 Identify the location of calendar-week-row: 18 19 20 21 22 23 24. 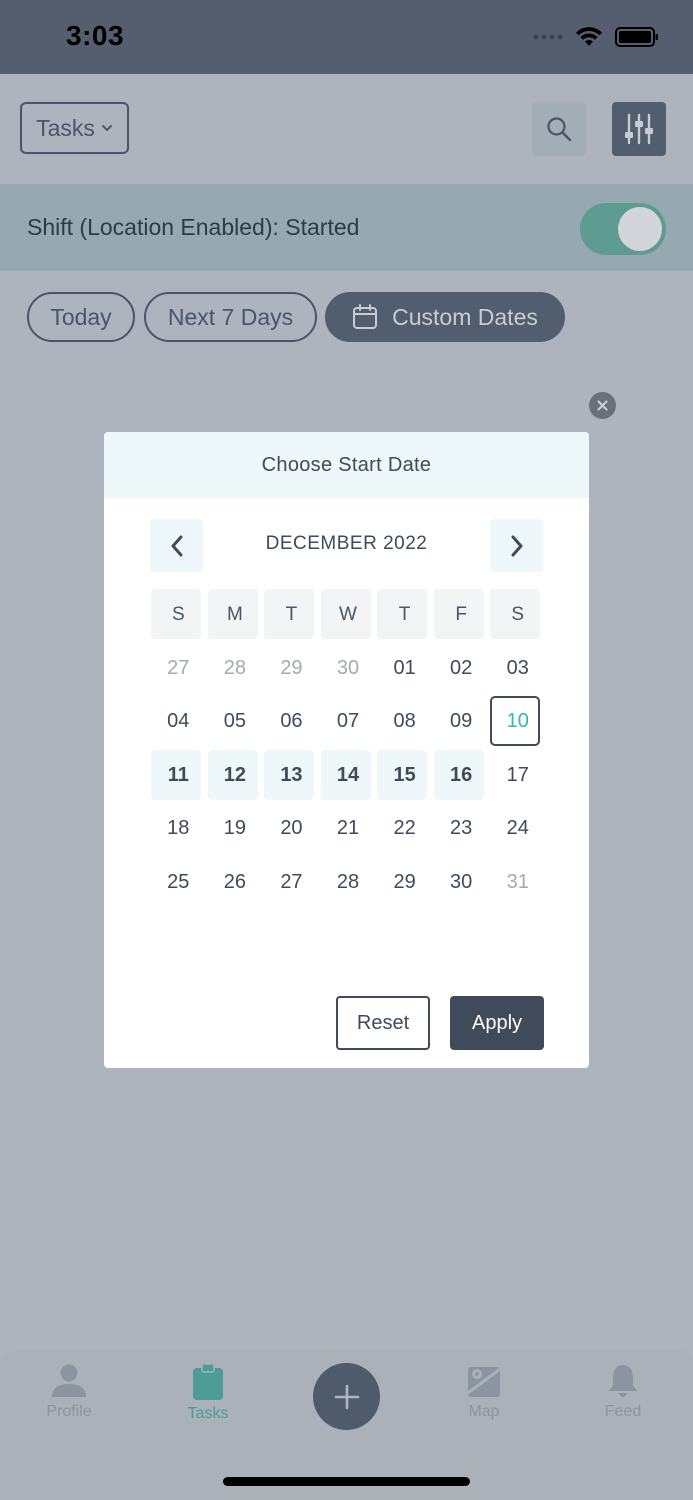
(348, 829).